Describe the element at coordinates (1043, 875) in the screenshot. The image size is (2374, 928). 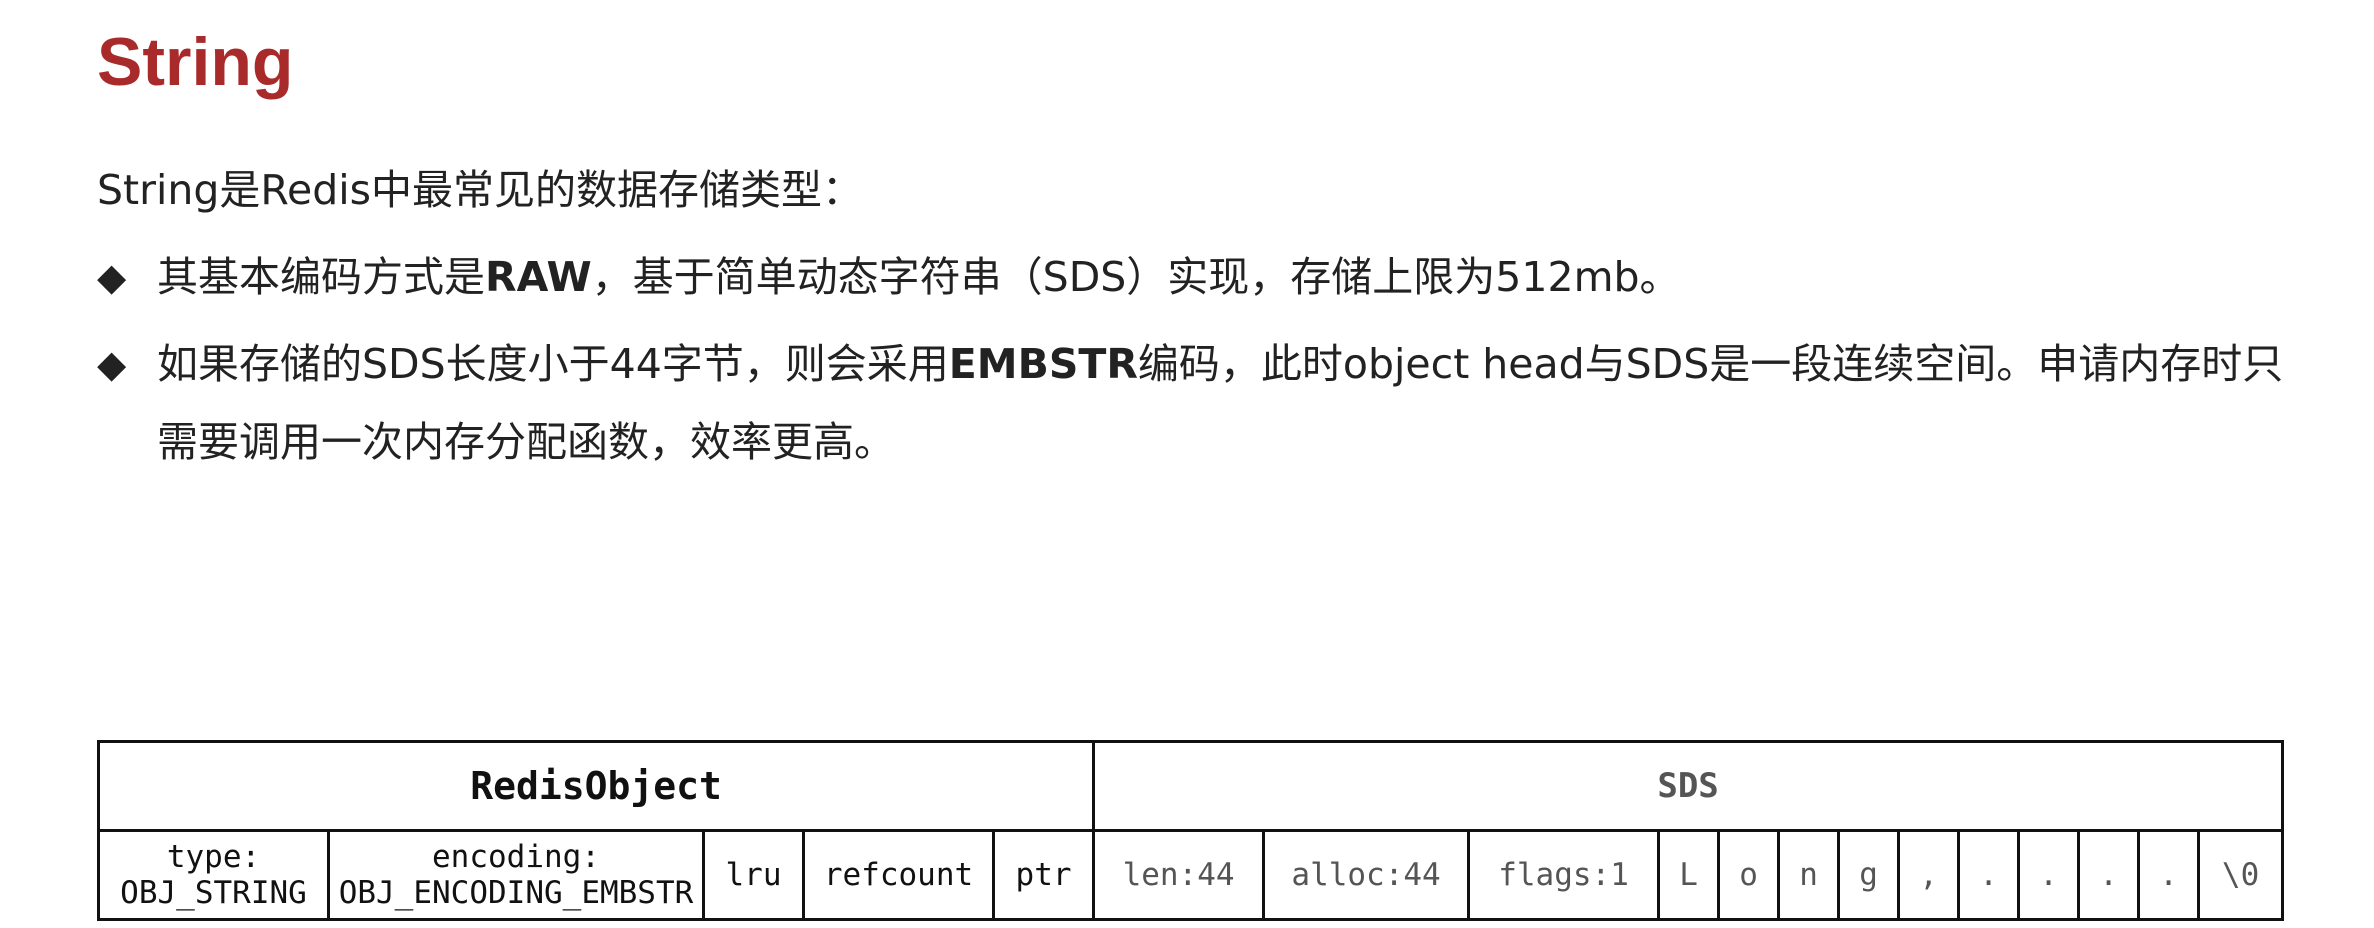
I see `ptr-cell: ptr` at that location.